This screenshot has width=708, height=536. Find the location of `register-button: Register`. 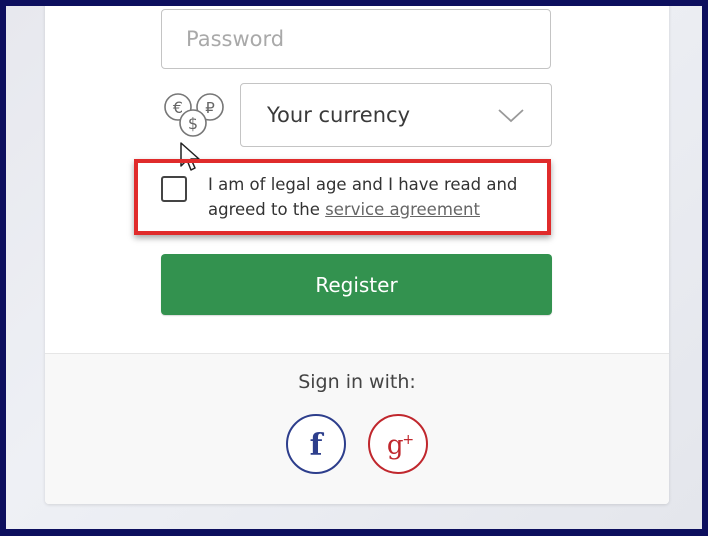

register-button: Register is located at coordinates (356, 284).